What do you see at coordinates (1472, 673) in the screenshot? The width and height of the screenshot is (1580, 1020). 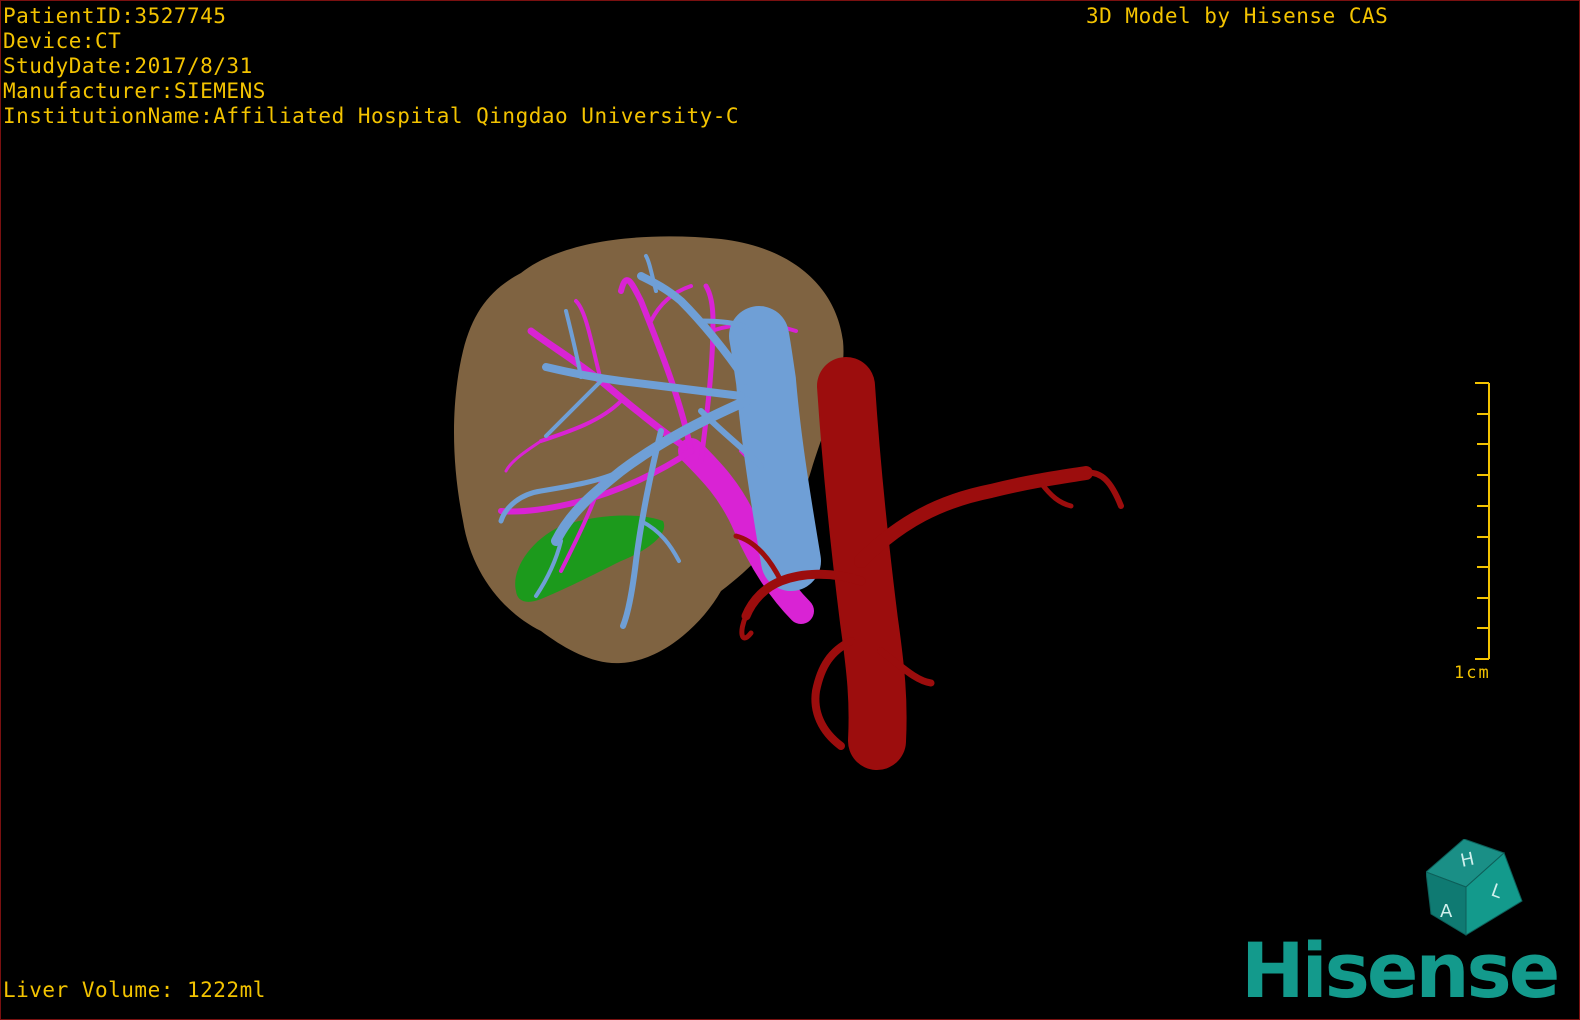 I see `scale-label: 1cm` at bounding box center [1472, 673].